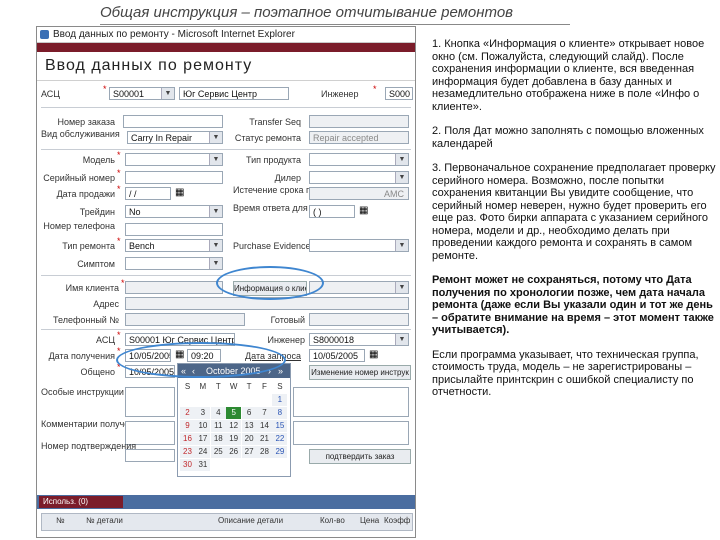 The height and width of the screenshot is (540, 720). Describe the element at coordinates (79, 178) in the screenshot. I see `serial-label: Серийный номер` at that location.